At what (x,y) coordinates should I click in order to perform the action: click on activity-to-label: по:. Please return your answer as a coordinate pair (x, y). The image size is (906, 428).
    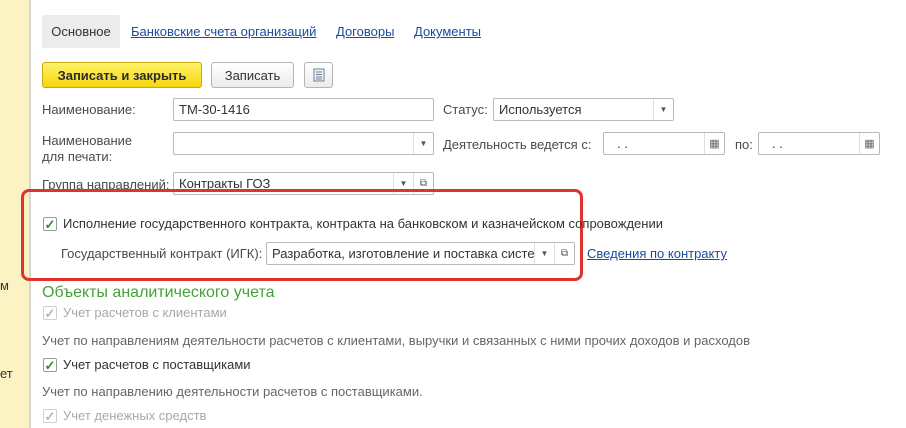
    Looking at the image, I should click on (744, 144).